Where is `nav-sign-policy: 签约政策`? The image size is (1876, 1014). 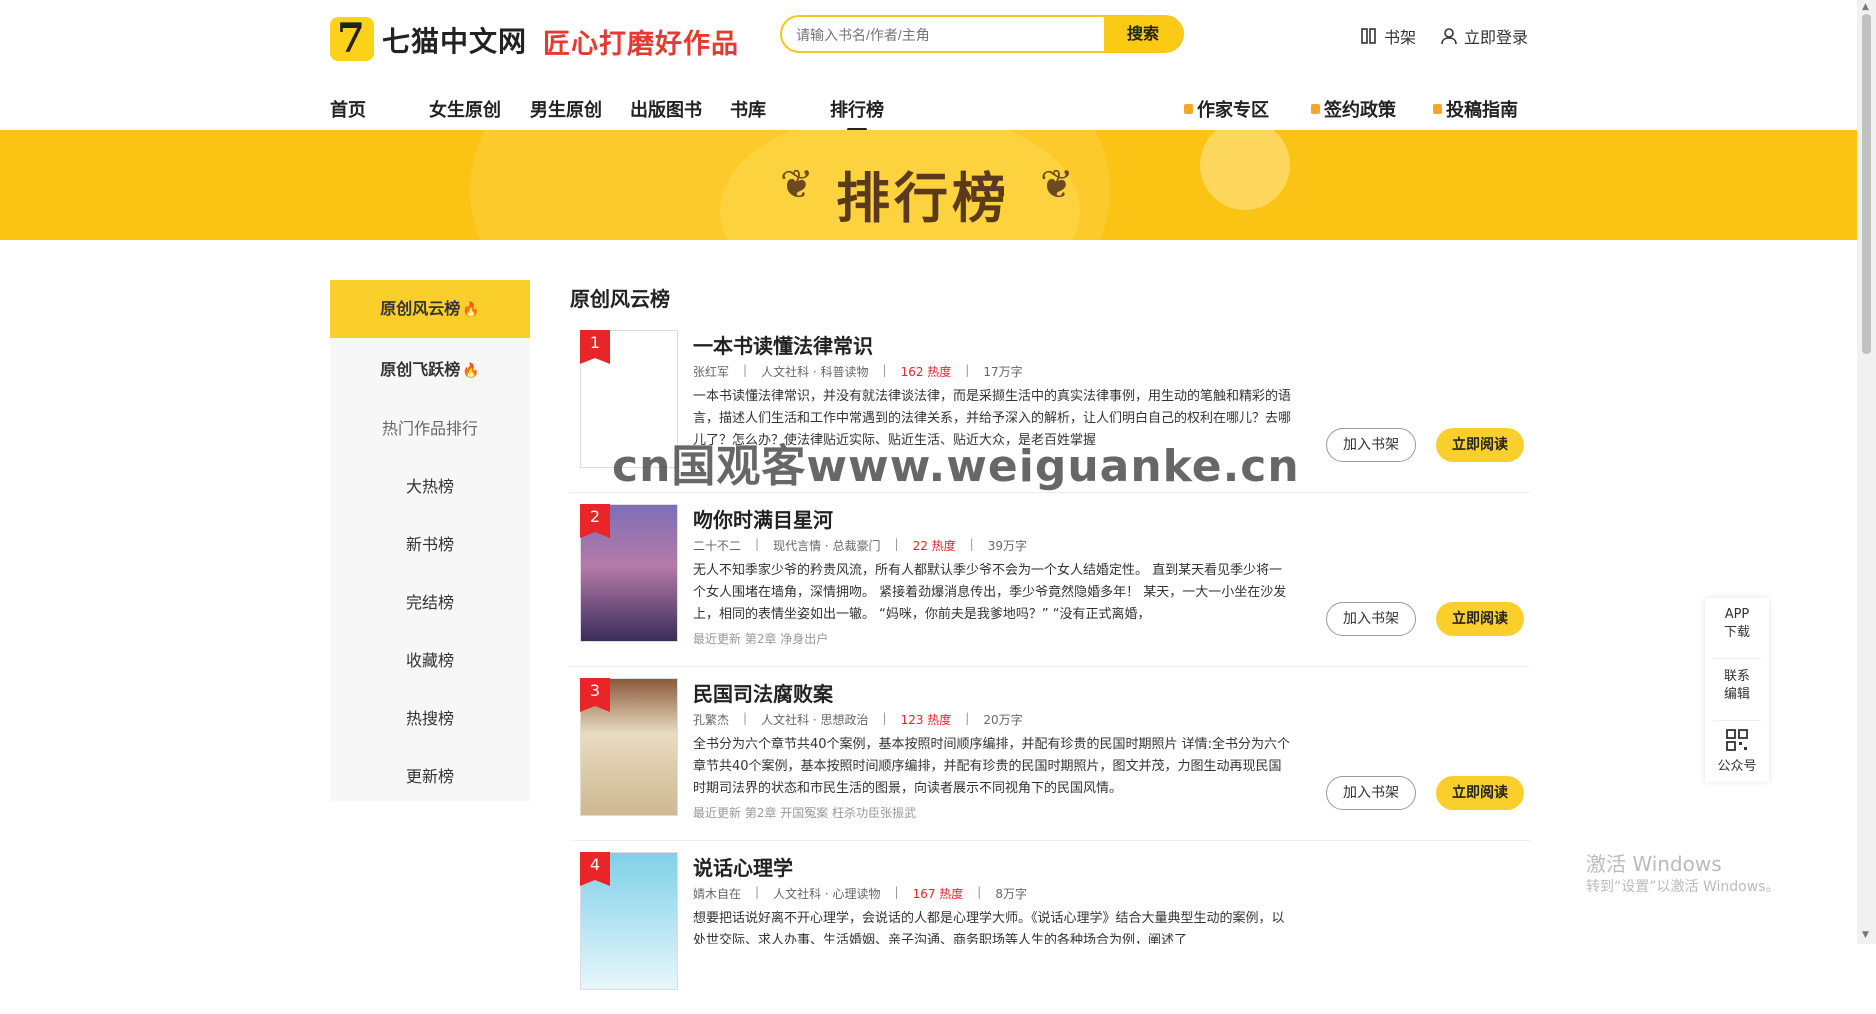 nav-sign-policy: 签约政策 is located at coordinates (1353, 109).